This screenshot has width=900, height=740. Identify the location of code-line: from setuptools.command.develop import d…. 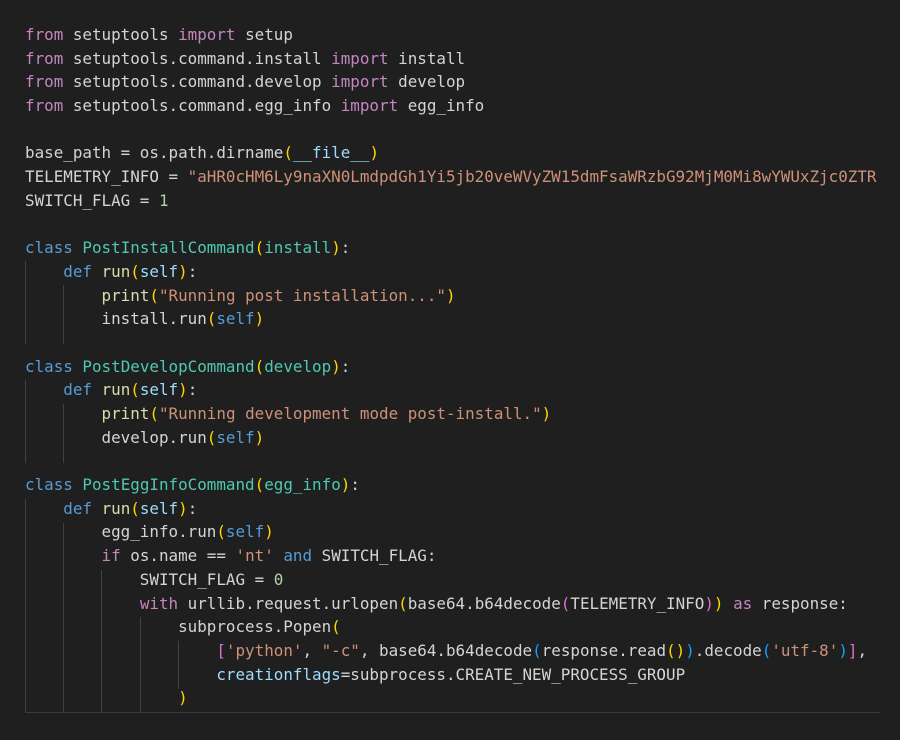
(450, 82).